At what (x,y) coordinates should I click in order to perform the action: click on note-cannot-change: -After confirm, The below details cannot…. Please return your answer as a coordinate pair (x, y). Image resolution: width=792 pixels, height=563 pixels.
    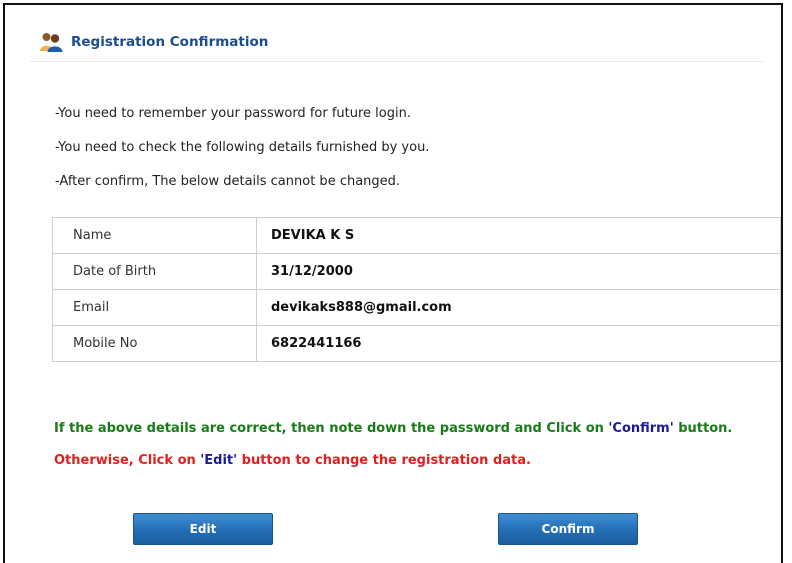
    Looking at the image, I should click on (228, 181).